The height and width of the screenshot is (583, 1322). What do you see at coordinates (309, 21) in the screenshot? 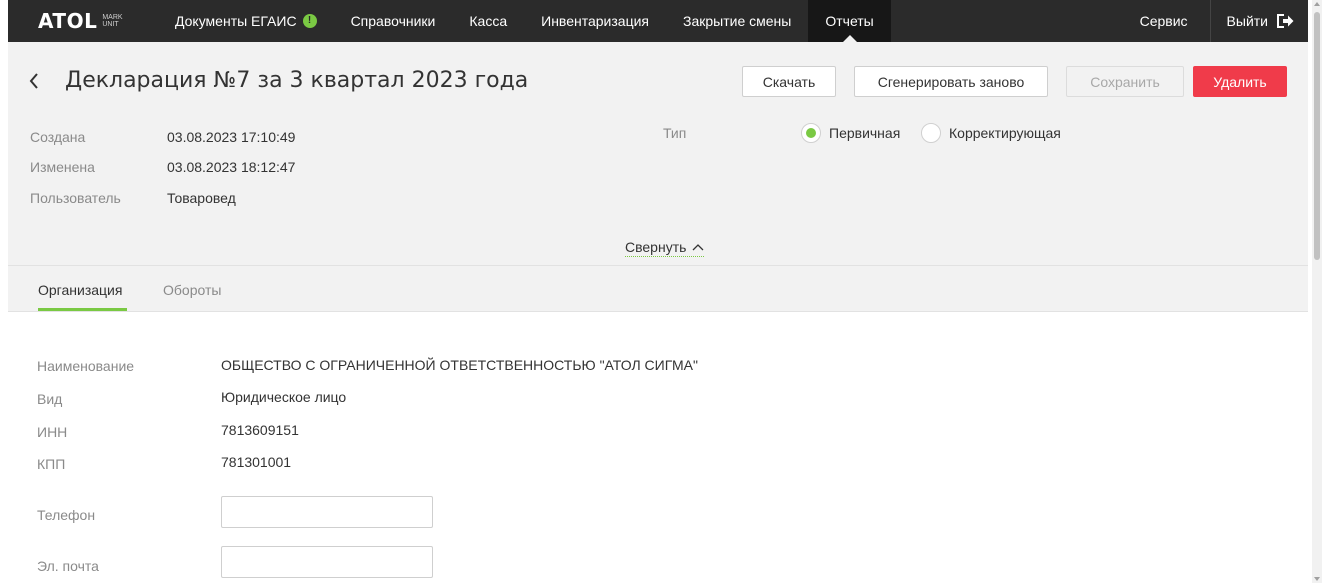
I see `alert-badge-icon: !` at bounding box center [309, 21].